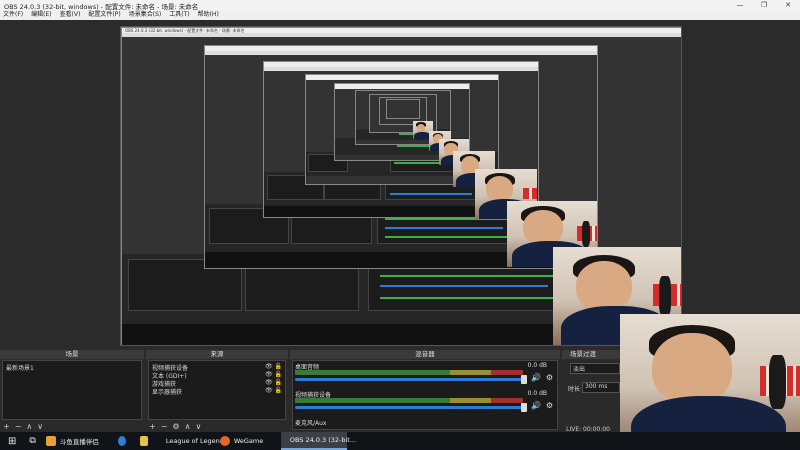  What do you see at coordinates (164, 426) in the screenshot?
I see `remove-source-button: −` at bounding box center [164, 426].